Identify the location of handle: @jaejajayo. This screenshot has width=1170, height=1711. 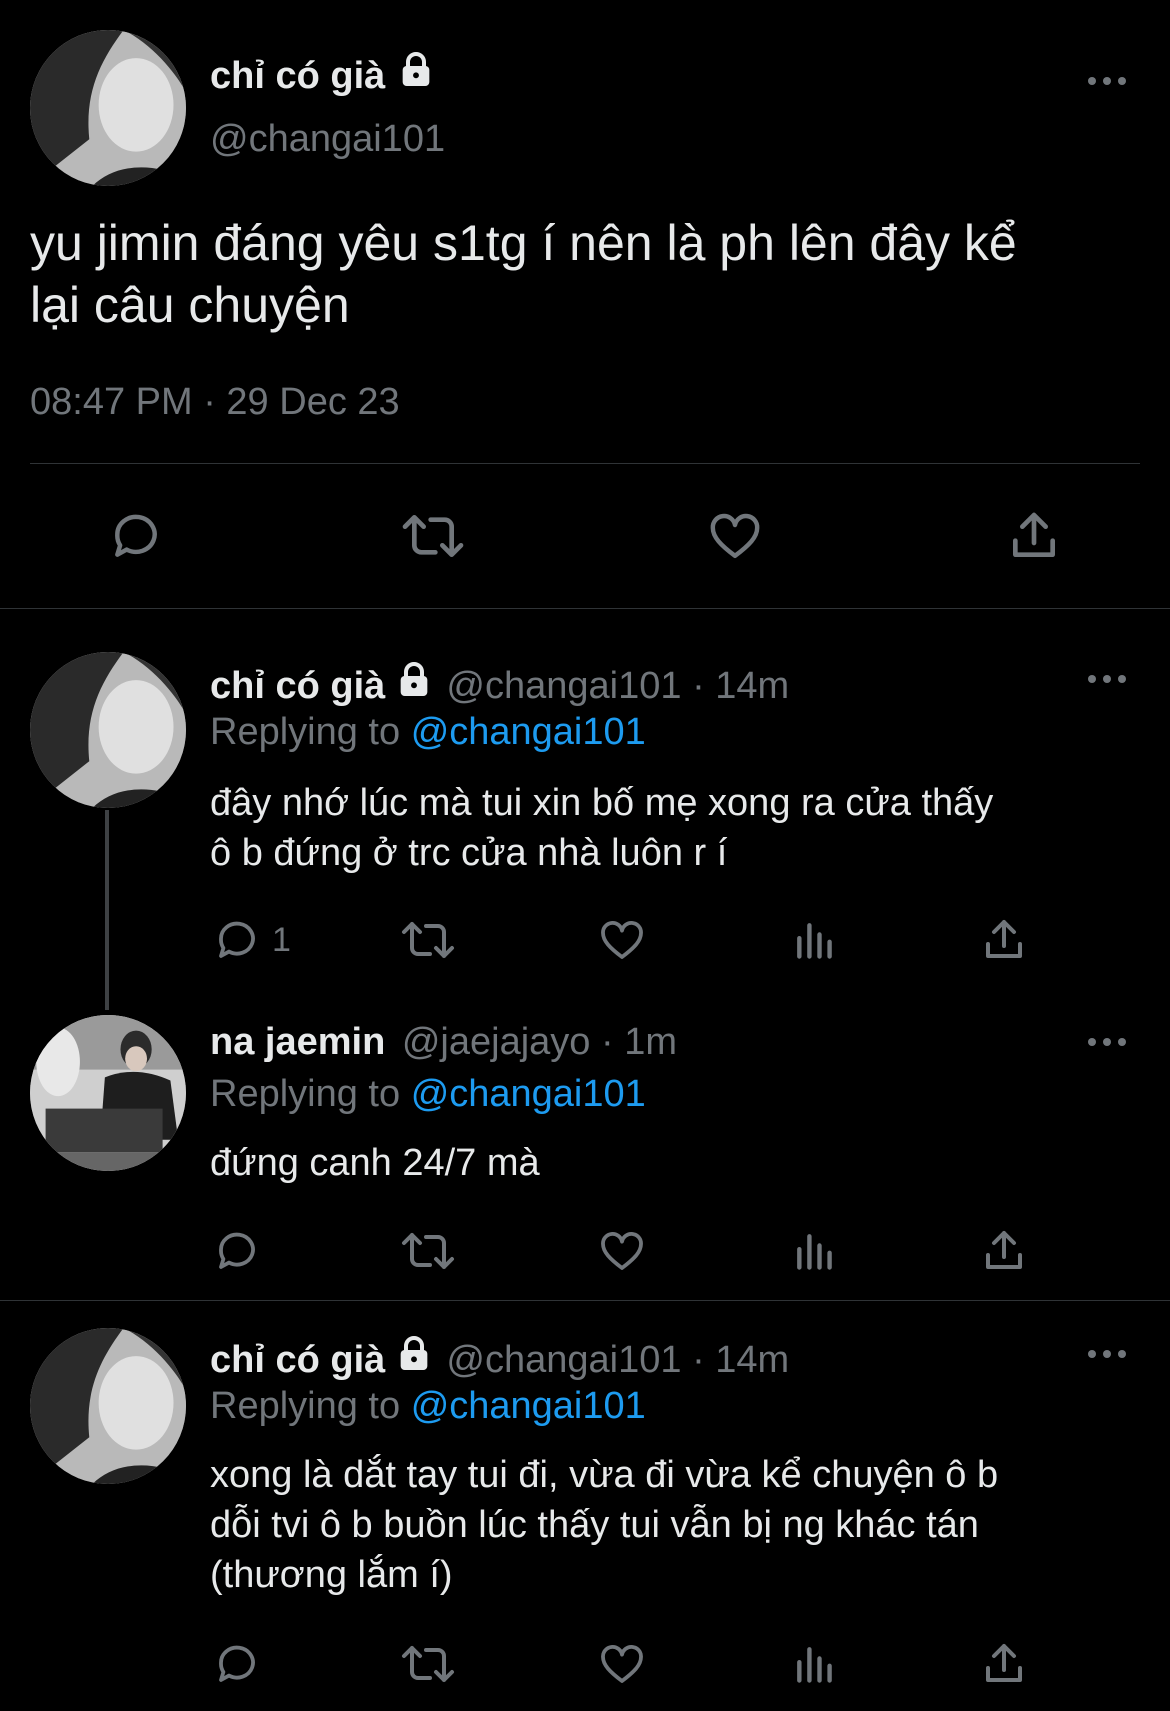
(496, 1042).